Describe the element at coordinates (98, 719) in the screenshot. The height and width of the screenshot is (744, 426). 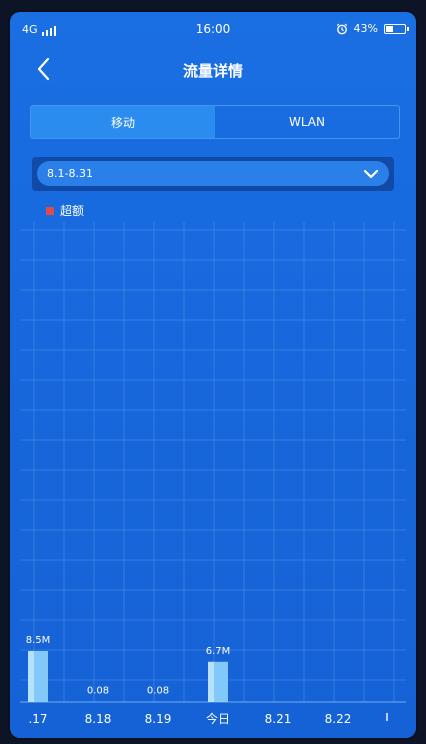
I see `x-tick-label: 8.18` at that location.